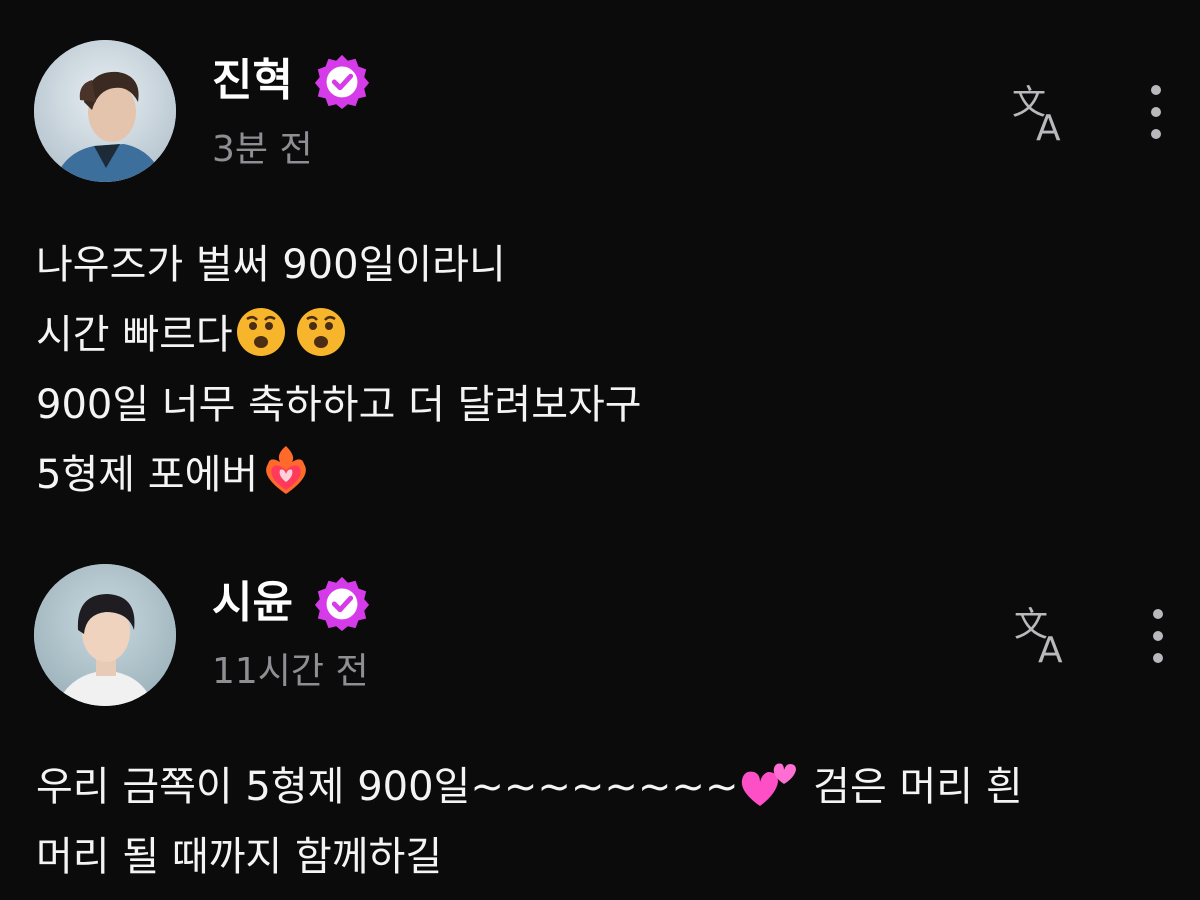 This screenshot has width=1200, height=900. What do you see at coordinates (147, 475) in the screenshot?
I see `post-line-text: 5형제 포에버` at bounding box center [147, 475].